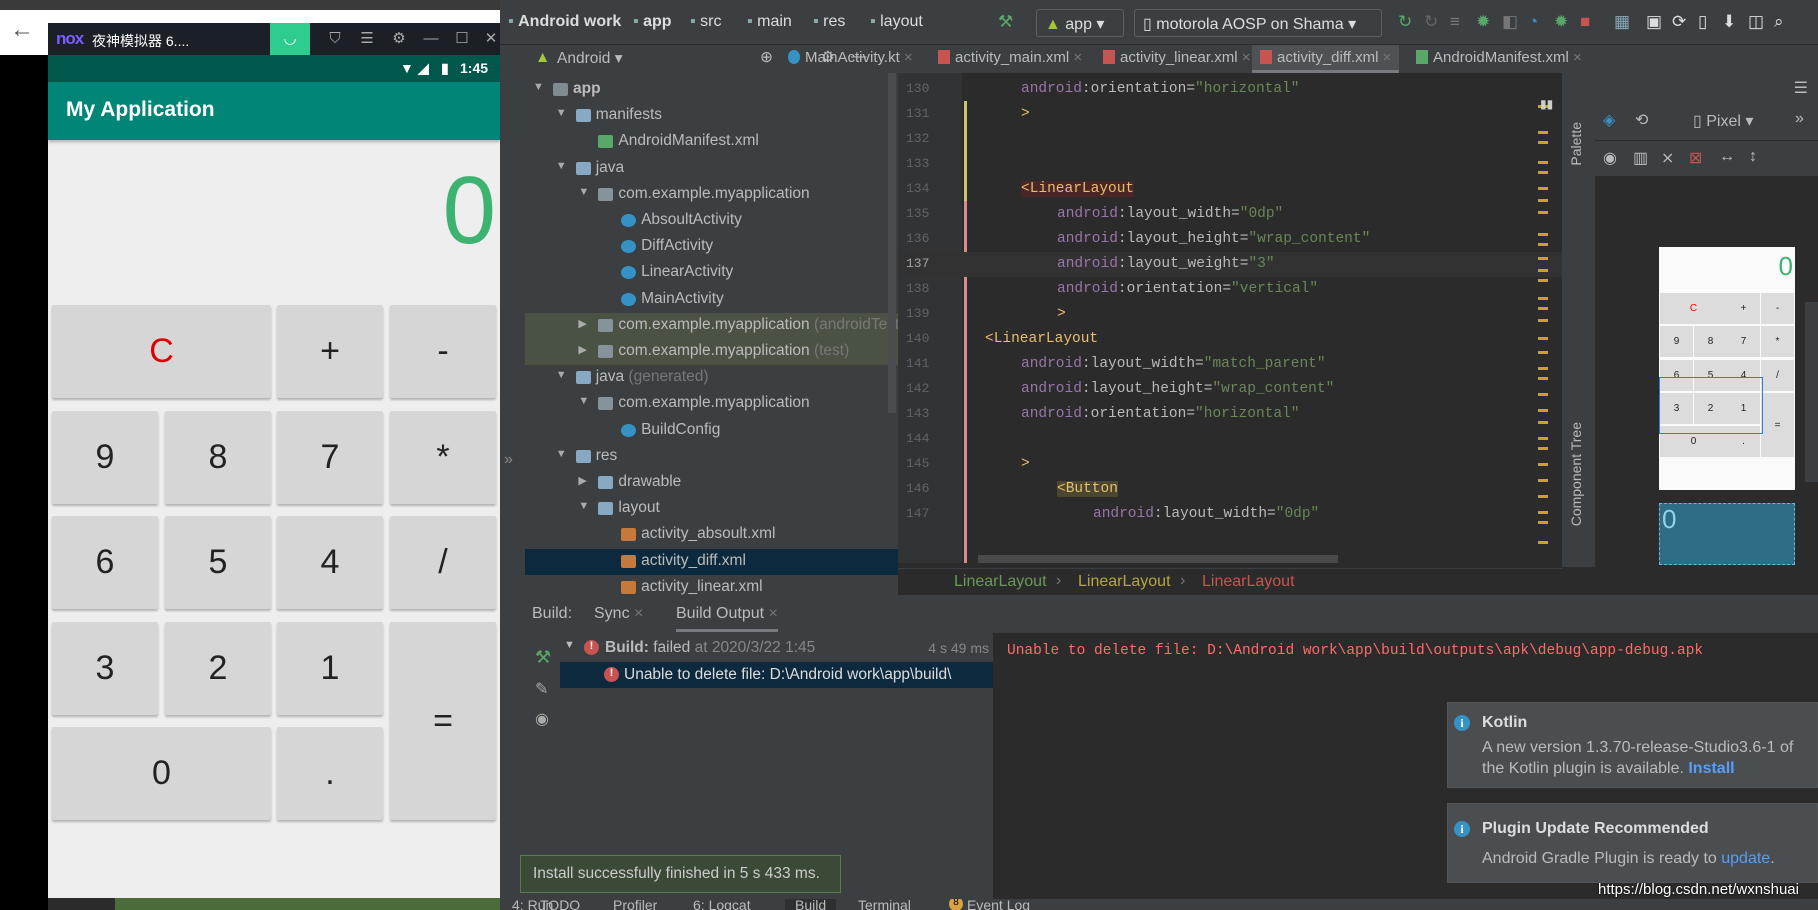 Image resolution: width=1818 pixels, height=910 pixels. I want to click on tab-activity-diff-xml: activity_diff.xml ×, so click(1326, 59).